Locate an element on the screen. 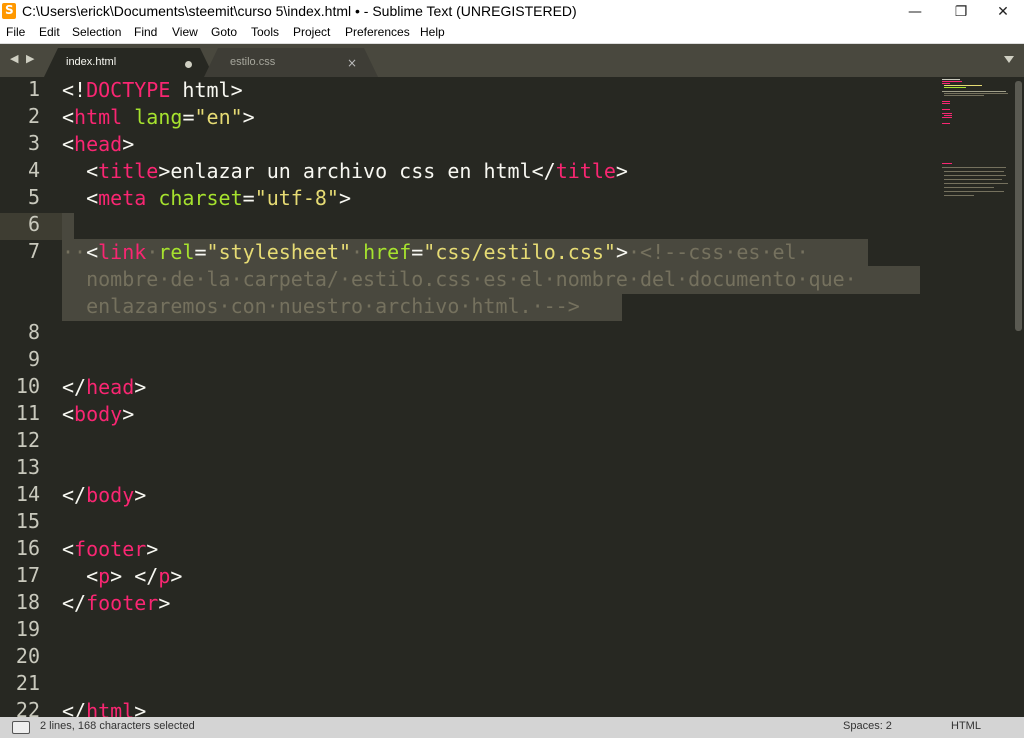  line-number: 5 is located at coordinates (33, 197).